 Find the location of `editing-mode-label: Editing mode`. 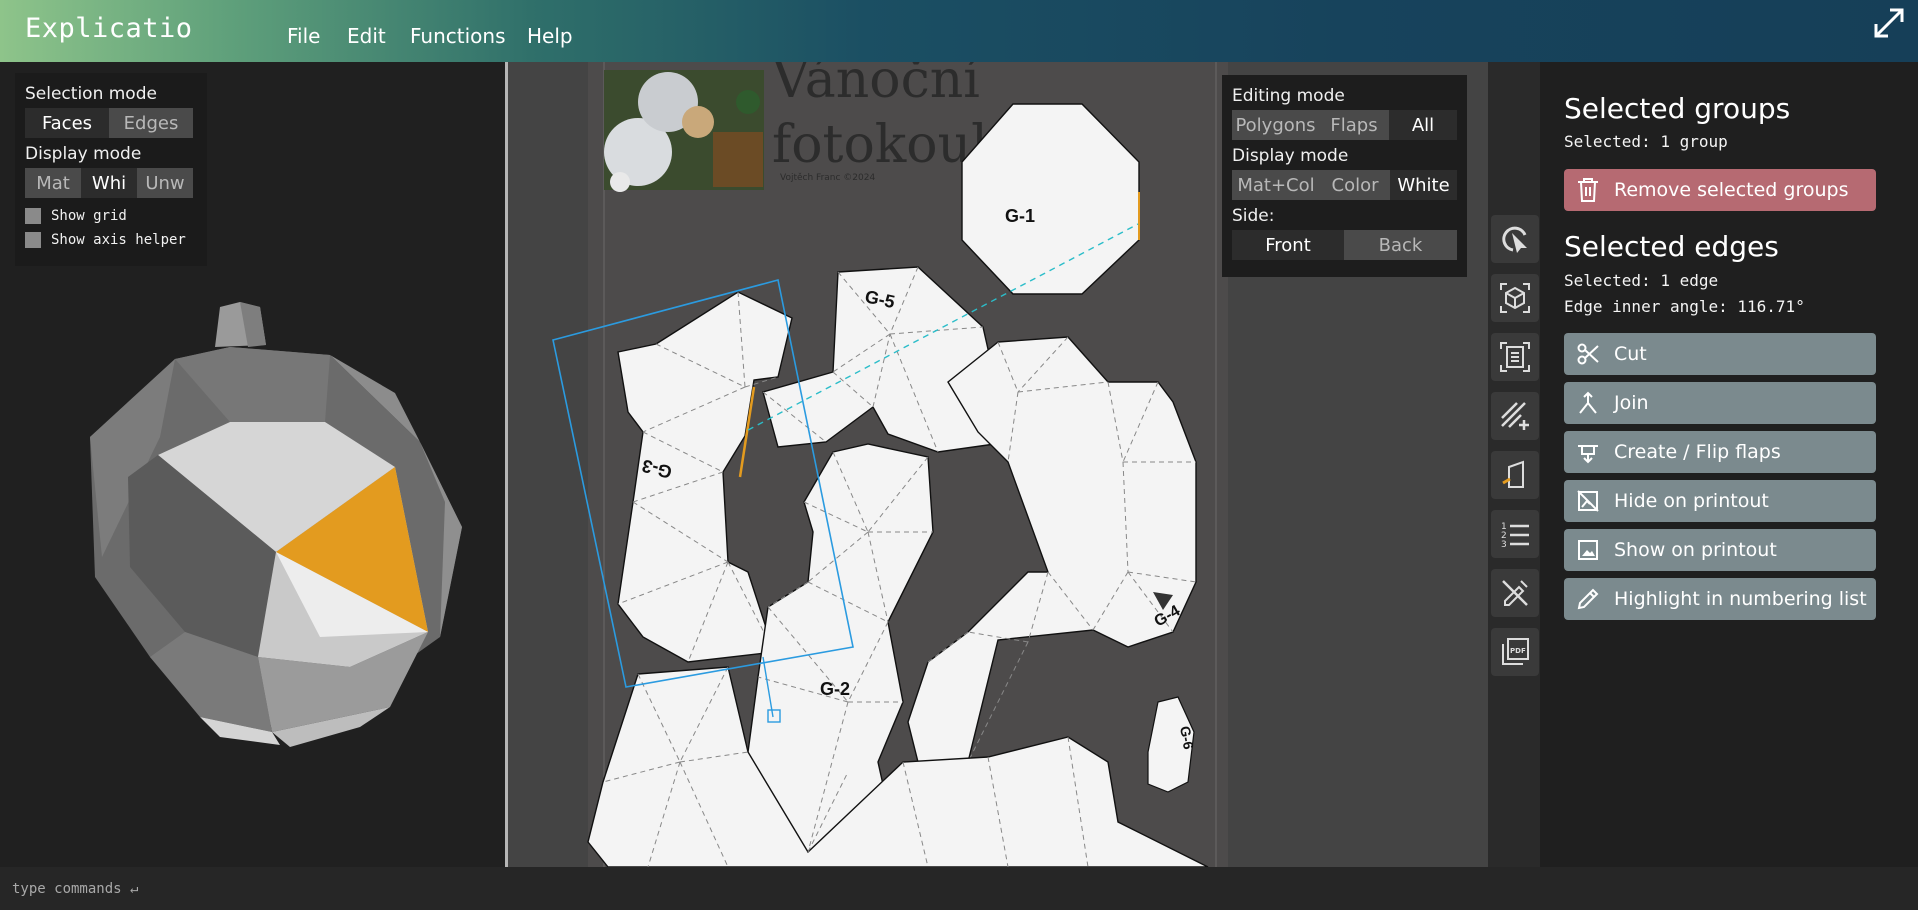

editing-mode-label: Editing mode is located at coordinates (1288, 96).